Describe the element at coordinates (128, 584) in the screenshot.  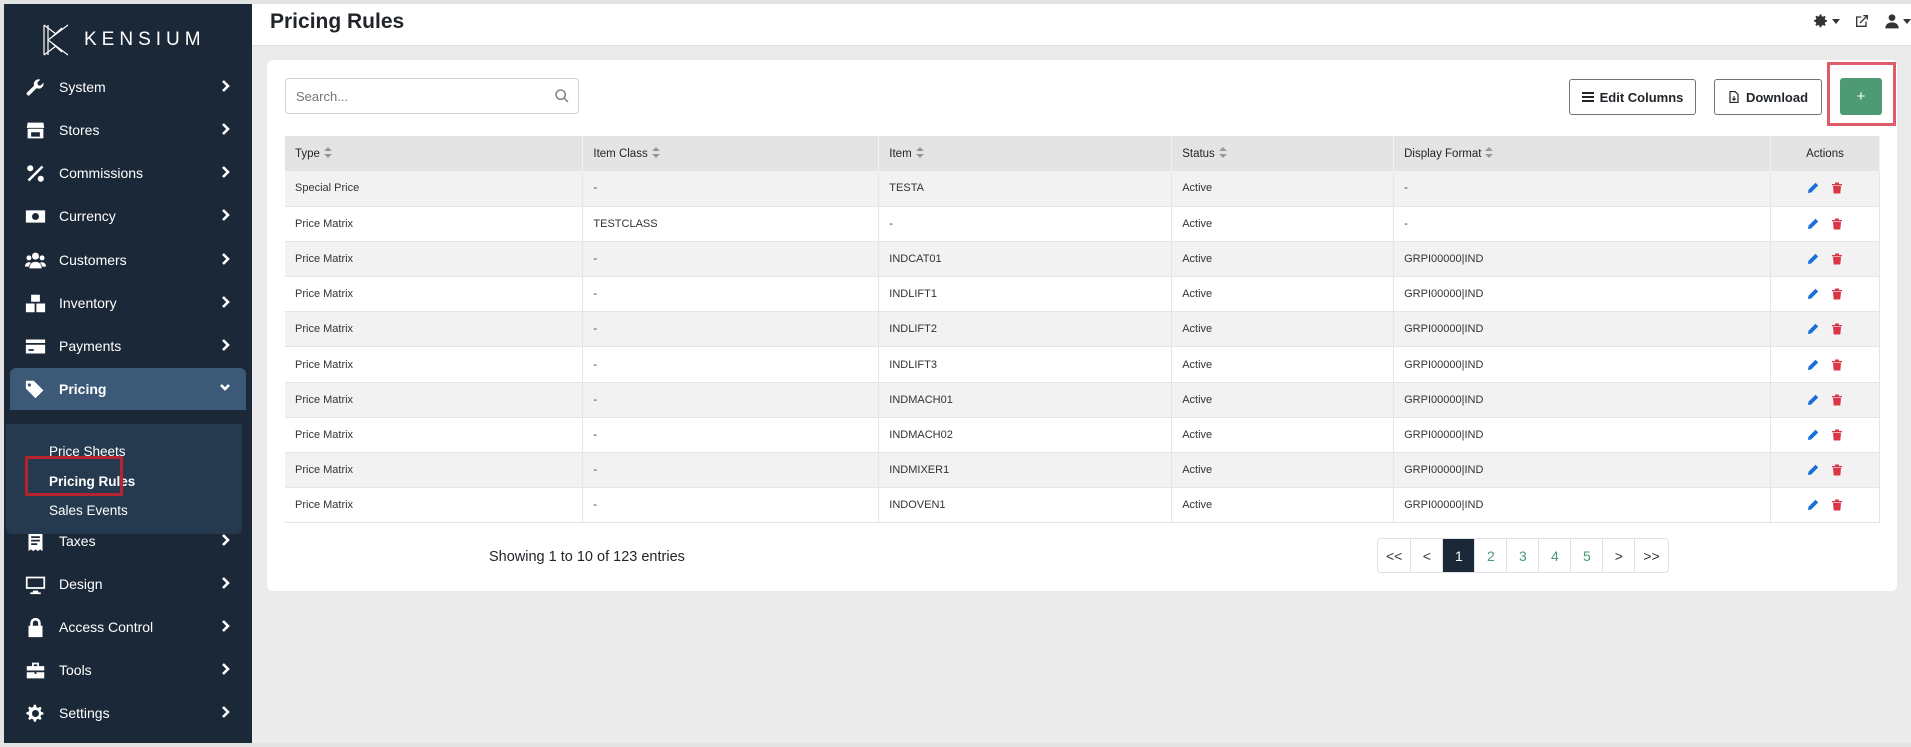
I see `sidebar-item-design: Design` at that location.